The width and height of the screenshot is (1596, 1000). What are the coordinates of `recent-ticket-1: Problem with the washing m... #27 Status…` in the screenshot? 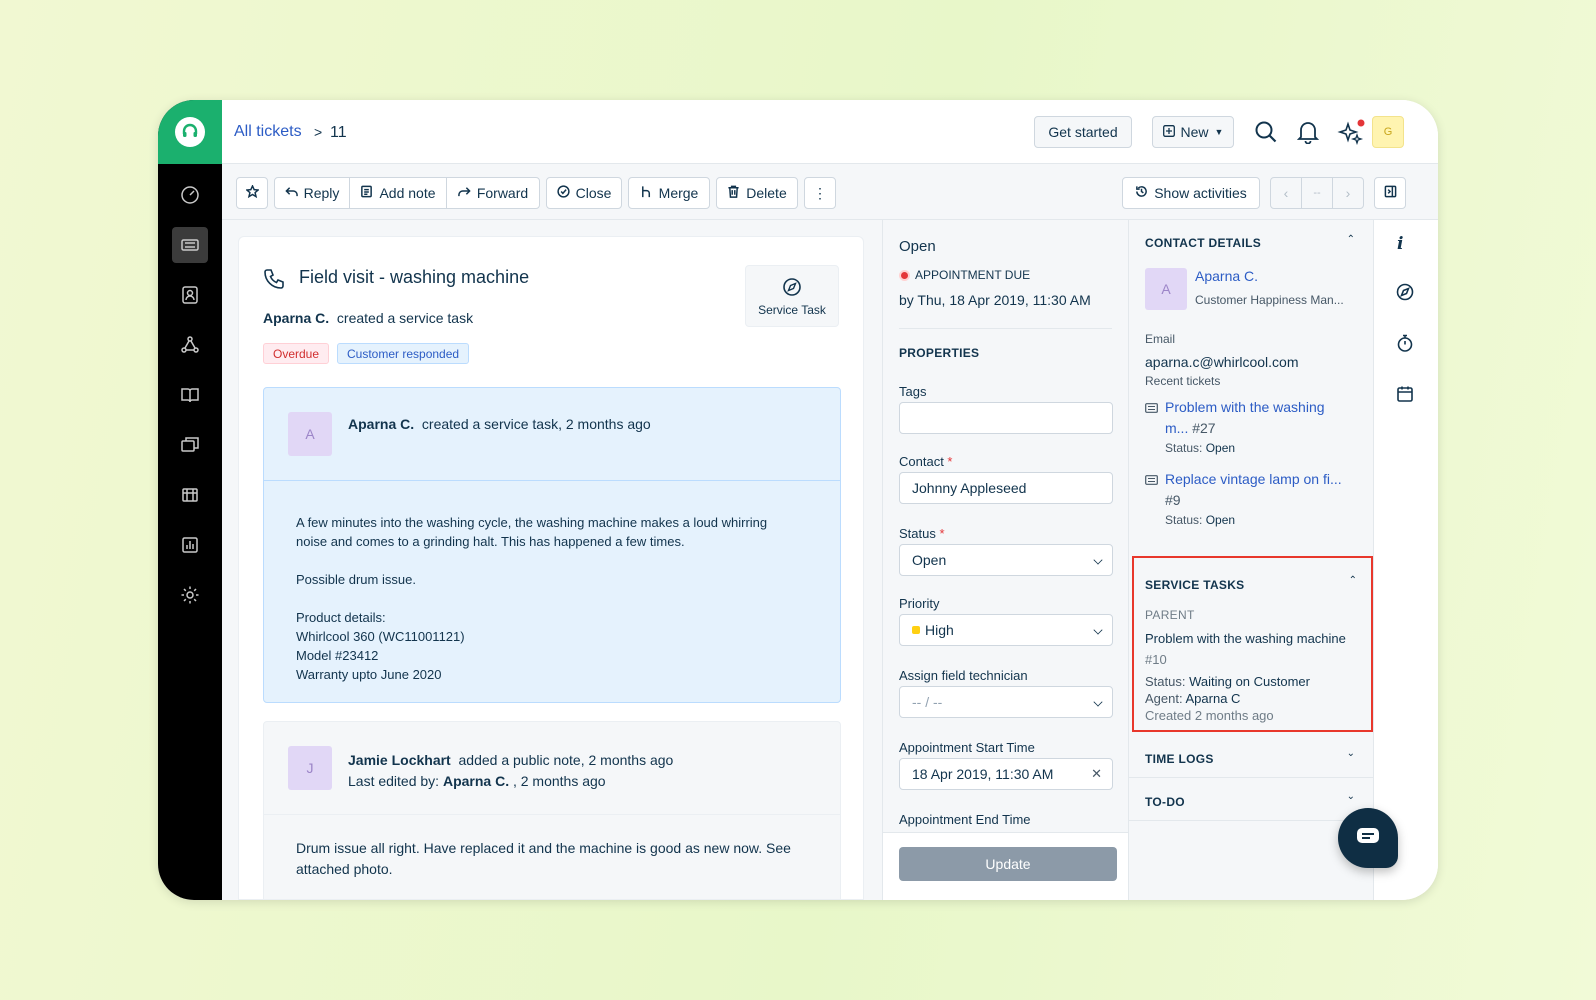 It's located at (1245, 427).